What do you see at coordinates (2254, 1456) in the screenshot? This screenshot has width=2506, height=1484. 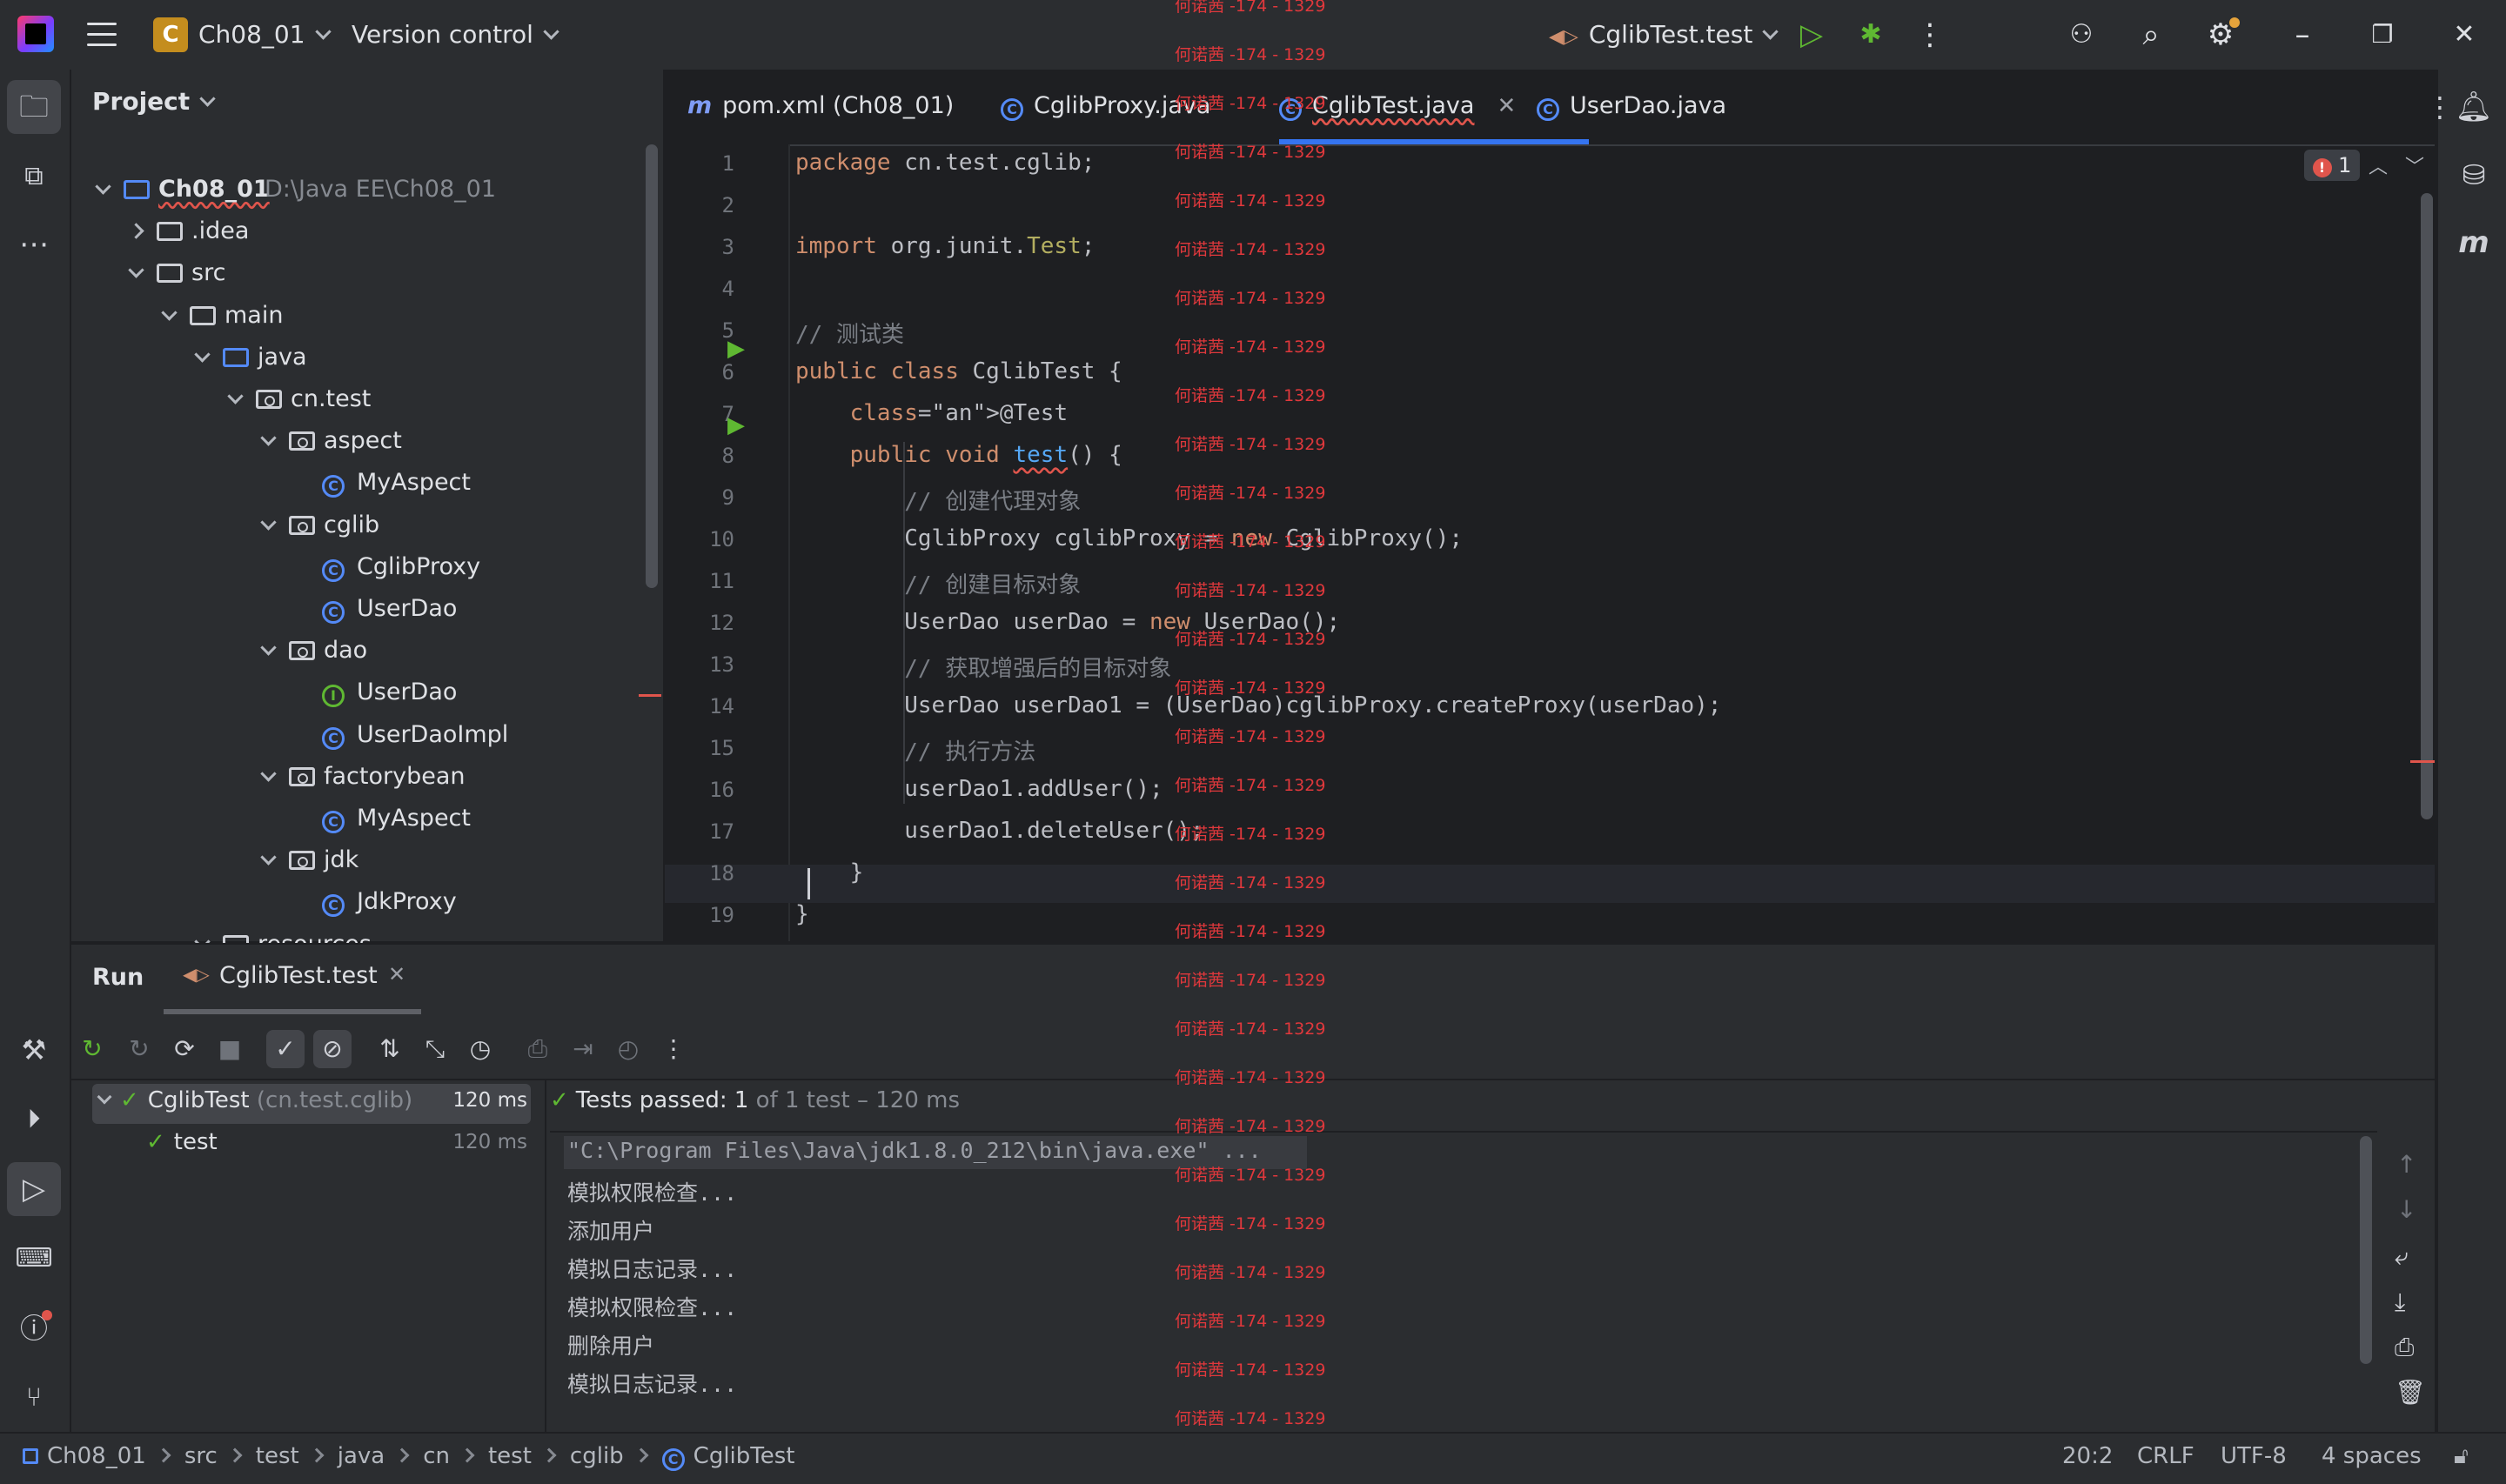 I see `file-encoding: UTF-8` at bounding box center [2254, 1456].